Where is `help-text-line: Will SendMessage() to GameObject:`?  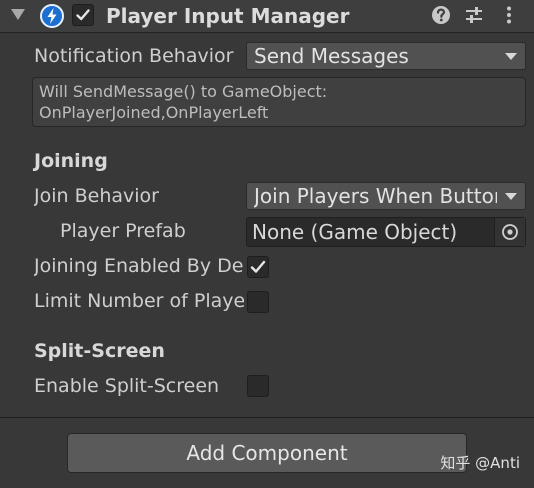
help-text-line: Will SendMessage() to GameObject: is located at coordinates (183, 91).